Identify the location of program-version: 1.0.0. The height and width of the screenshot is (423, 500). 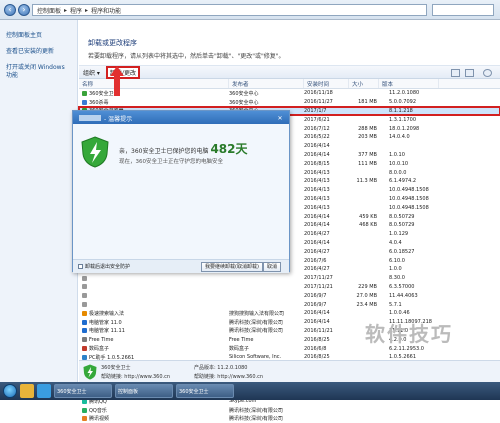
(395, 269).